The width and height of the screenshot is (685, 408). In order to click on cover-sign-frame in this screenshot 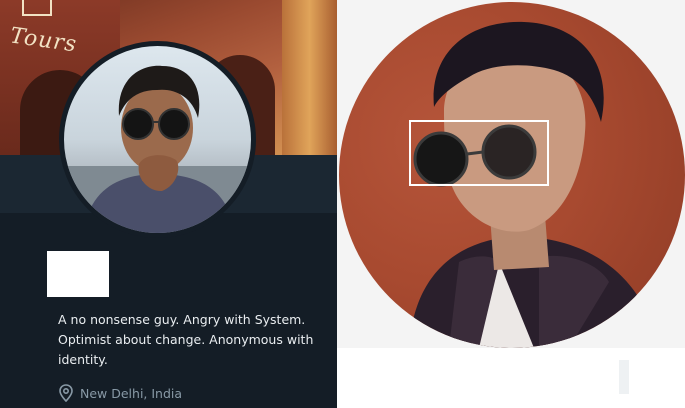, I will do `click(37, 8)`.